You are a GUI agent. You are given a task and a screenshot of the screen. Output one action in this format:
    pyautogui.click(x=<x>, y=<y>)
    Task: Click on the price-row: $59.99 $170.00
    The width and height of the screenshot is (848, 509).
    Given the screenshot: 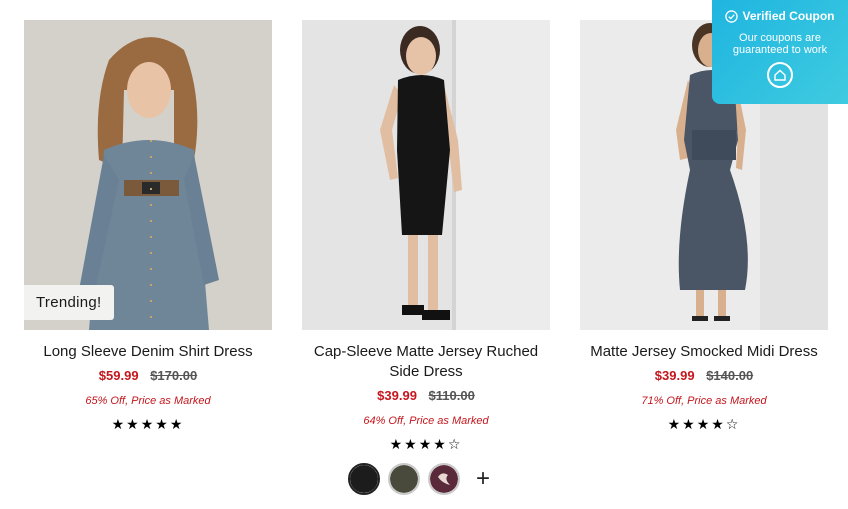 What is the action you would take?
    pyautogui.click(x=148, y=375)
    